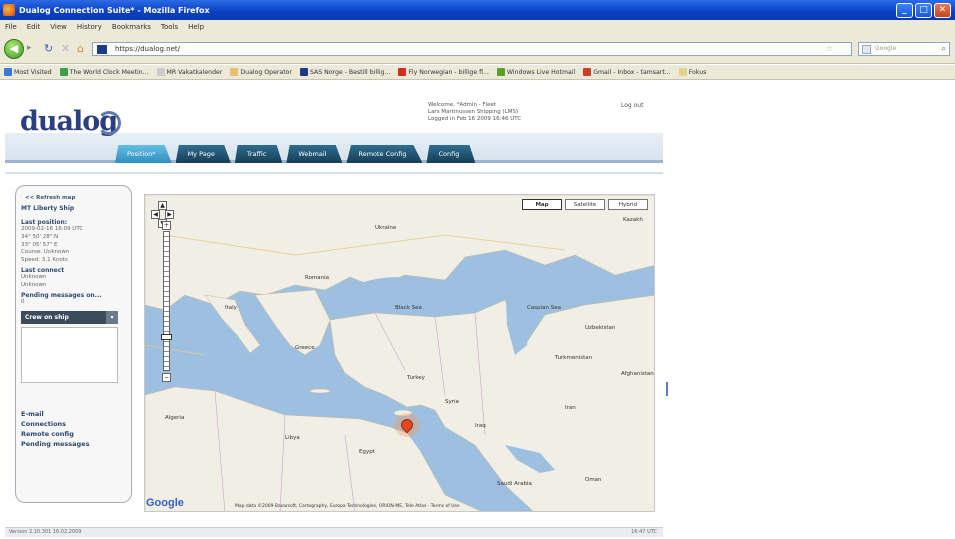 The width and height of the screenshot is (955, 539). I want to click on stop-icon: ✕, so click(65, 48).